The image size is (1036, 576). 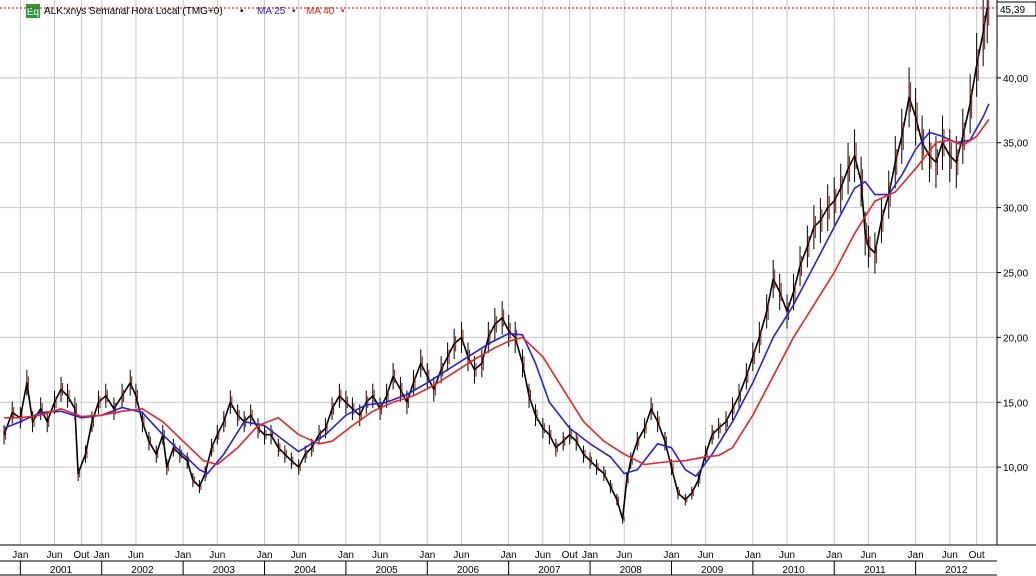 I want to click on x-year-label: 2009, so click(x=712, y=570).